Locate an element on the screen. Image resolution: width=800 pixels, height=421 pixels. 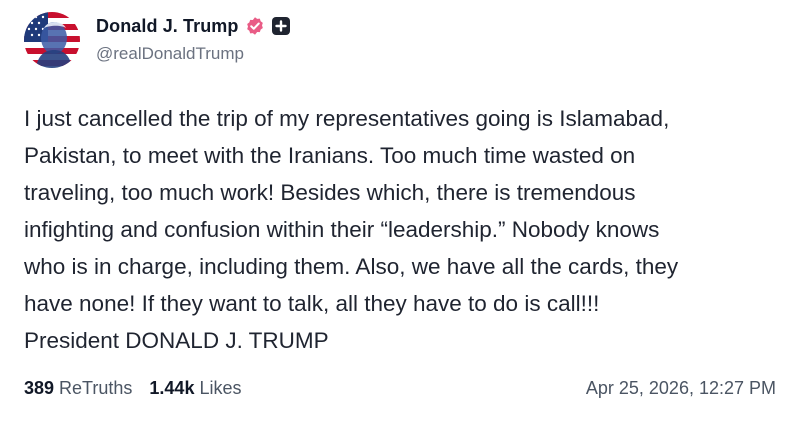
avatar is located at coordinates (52, 40).